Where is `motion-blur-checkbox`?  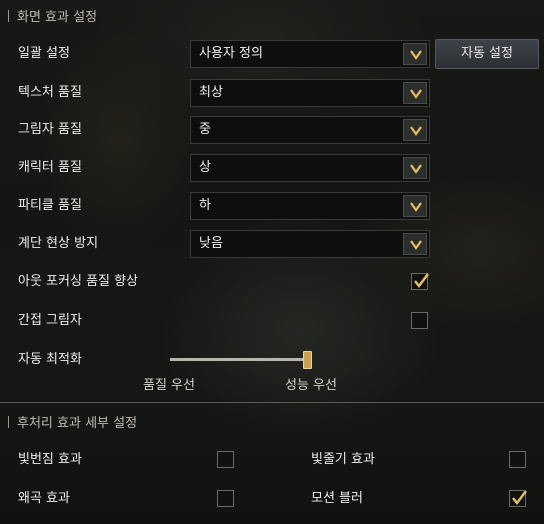 motion-blur-checkbox is located at coordinates (518, 498).